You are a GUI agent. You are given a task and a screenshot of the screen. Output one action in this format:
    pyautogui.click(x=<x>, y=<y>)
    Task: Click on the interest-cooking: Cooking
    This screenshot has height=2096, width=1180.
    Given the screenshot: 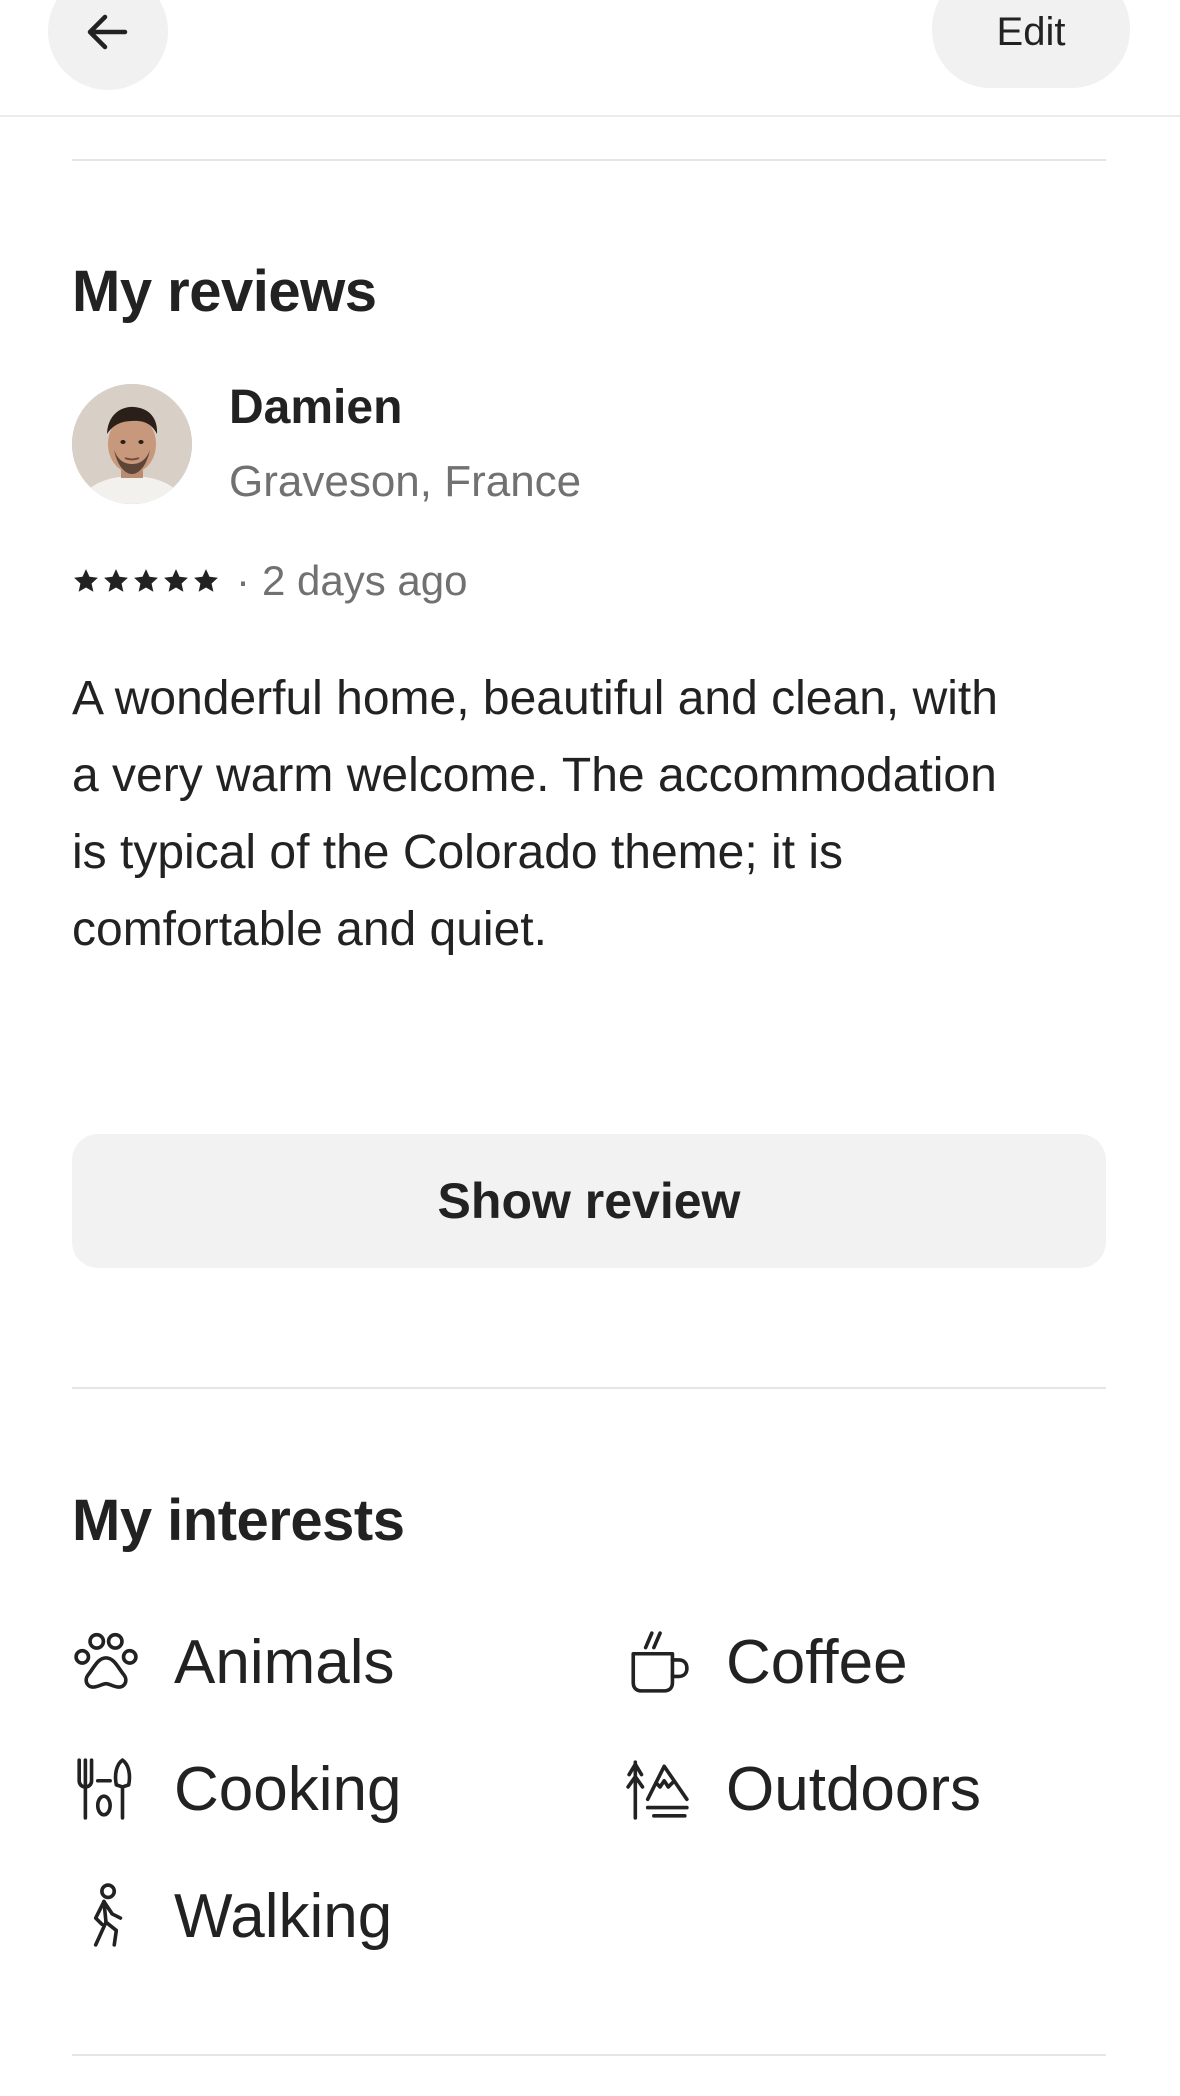 What is the action you would take?
    pyautogui.click(x=236, y=1789)
    